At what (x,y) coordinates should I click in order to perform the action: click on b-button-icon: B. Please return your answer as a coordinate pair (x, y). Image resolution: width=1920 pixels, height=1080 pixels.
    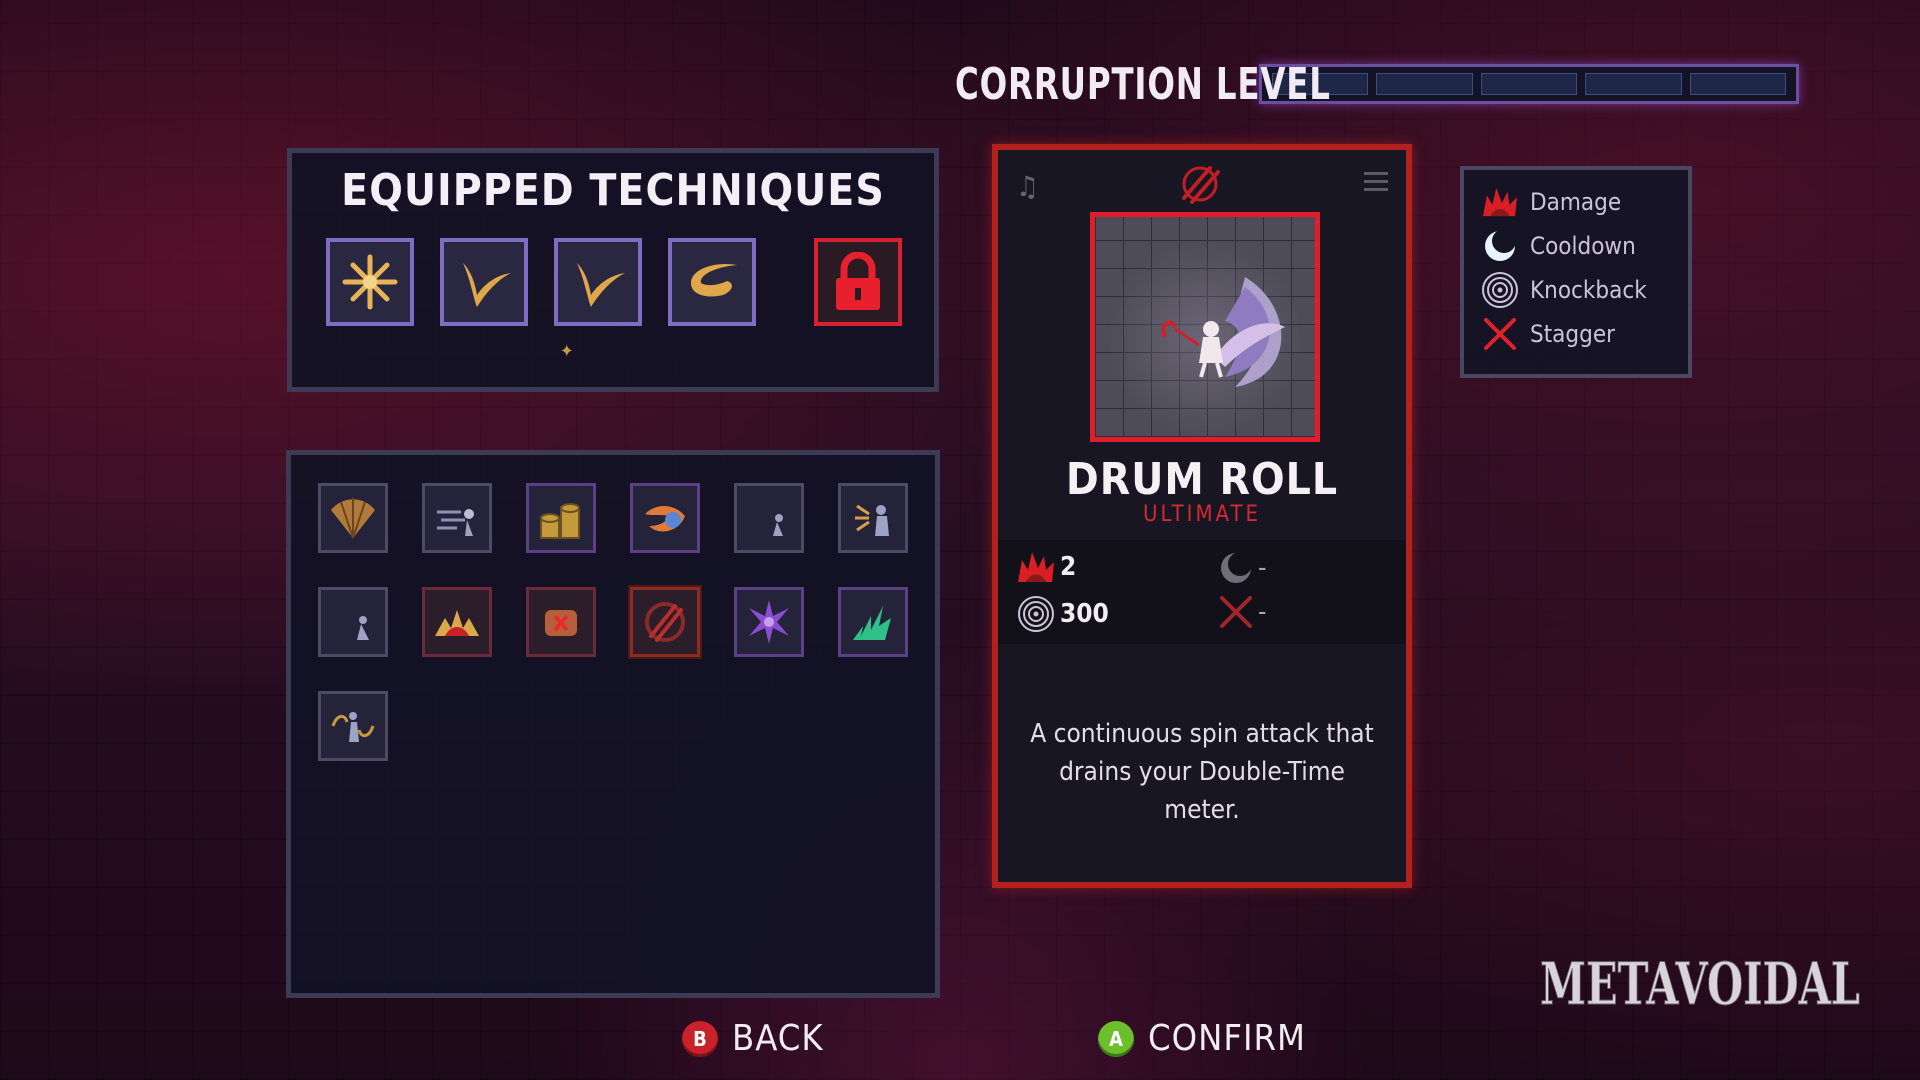
    Looking at the image, I should click on (700, 1038).